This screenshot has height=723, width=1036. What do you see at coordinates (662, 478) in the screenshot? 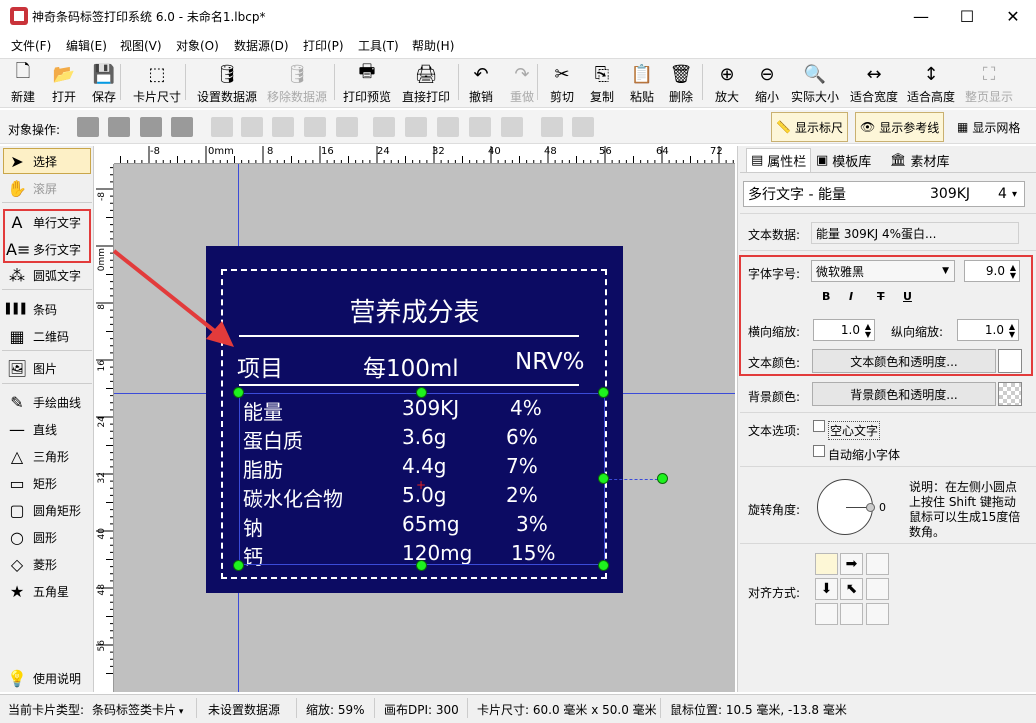
I see `rotation-handle` at bounding box center [662, 478].